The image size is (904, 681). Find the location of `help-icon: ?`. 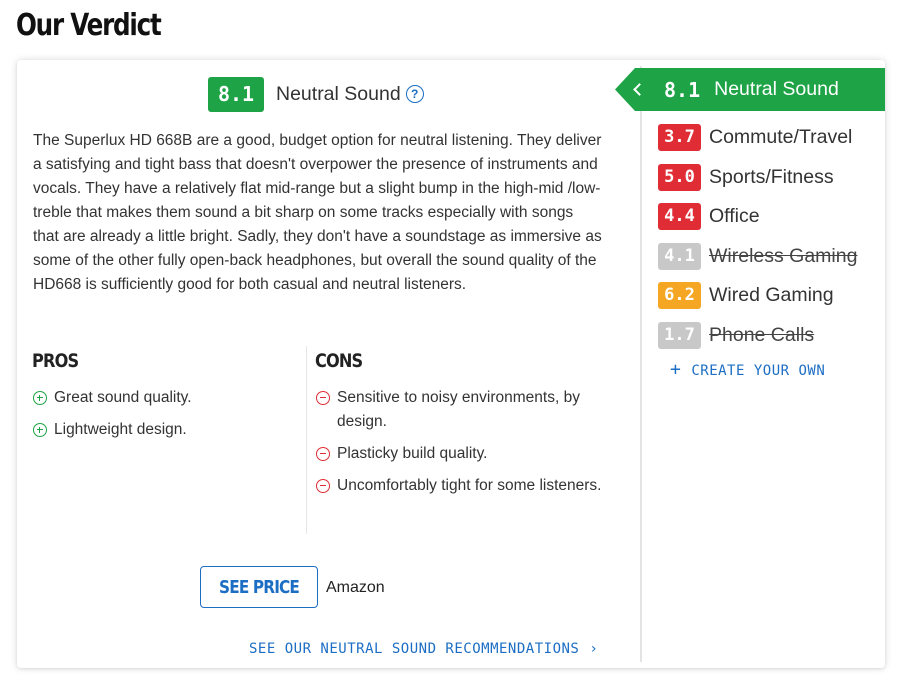

help-icon: ? is located at coordinates (414, 94).